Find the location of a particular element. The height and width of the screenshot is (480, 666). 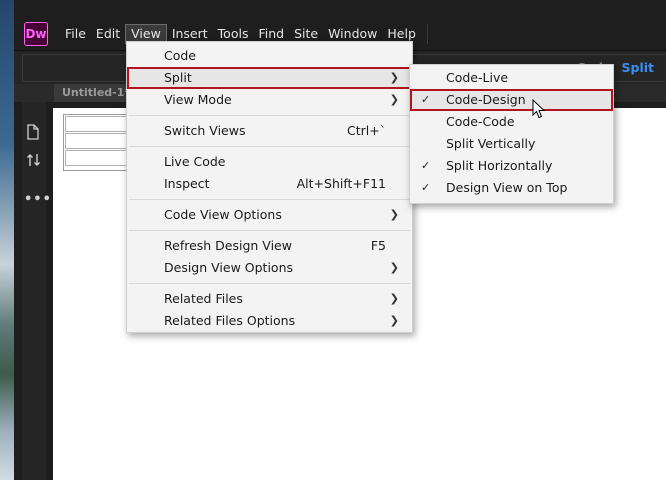

submenu-item-code-code: Code-Code is located at coordinates (511, 122).